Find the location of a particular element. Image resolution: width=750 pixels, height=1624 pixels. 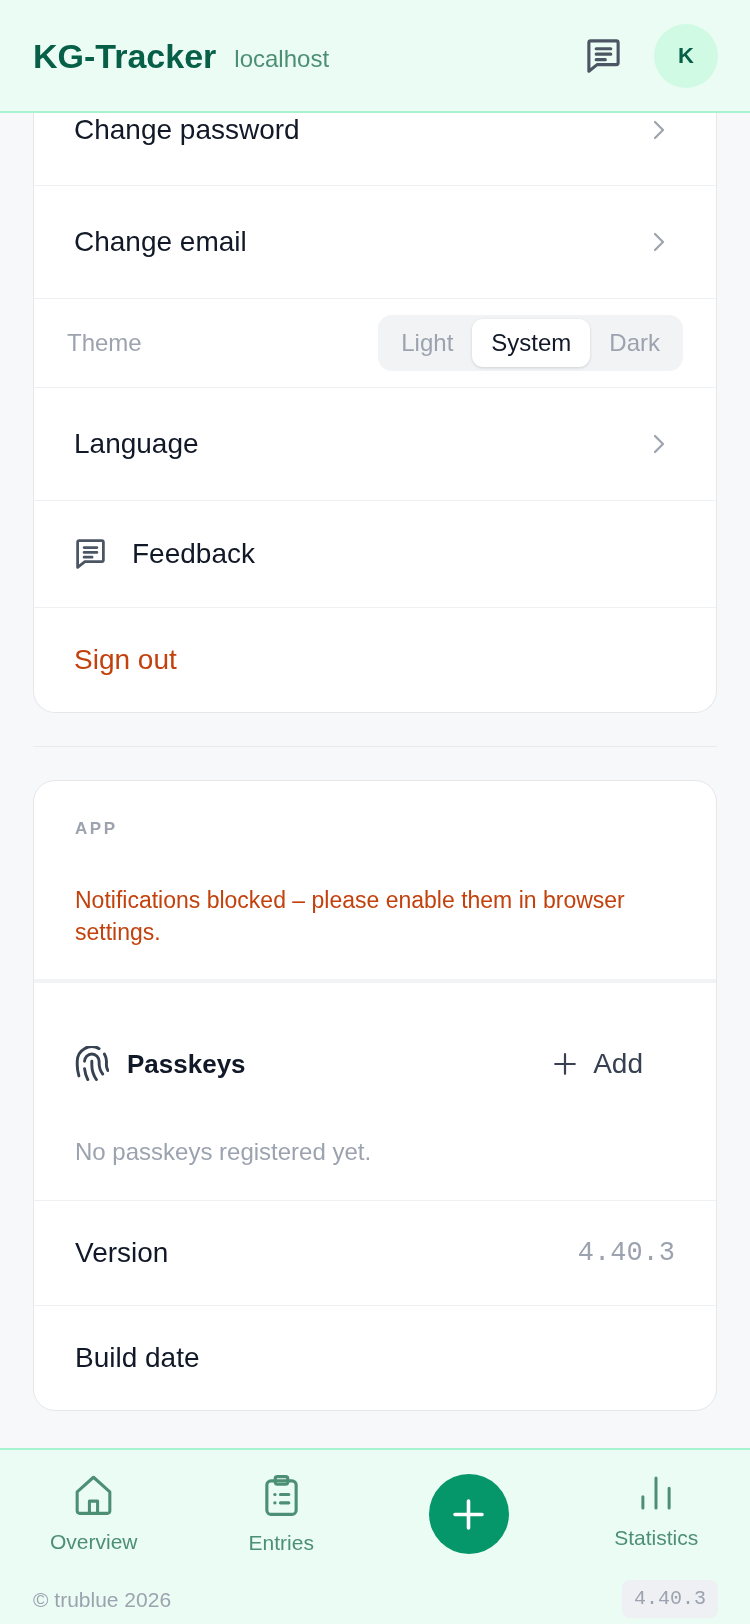

menu-item: Sign out is located at coordinates (375, 659).